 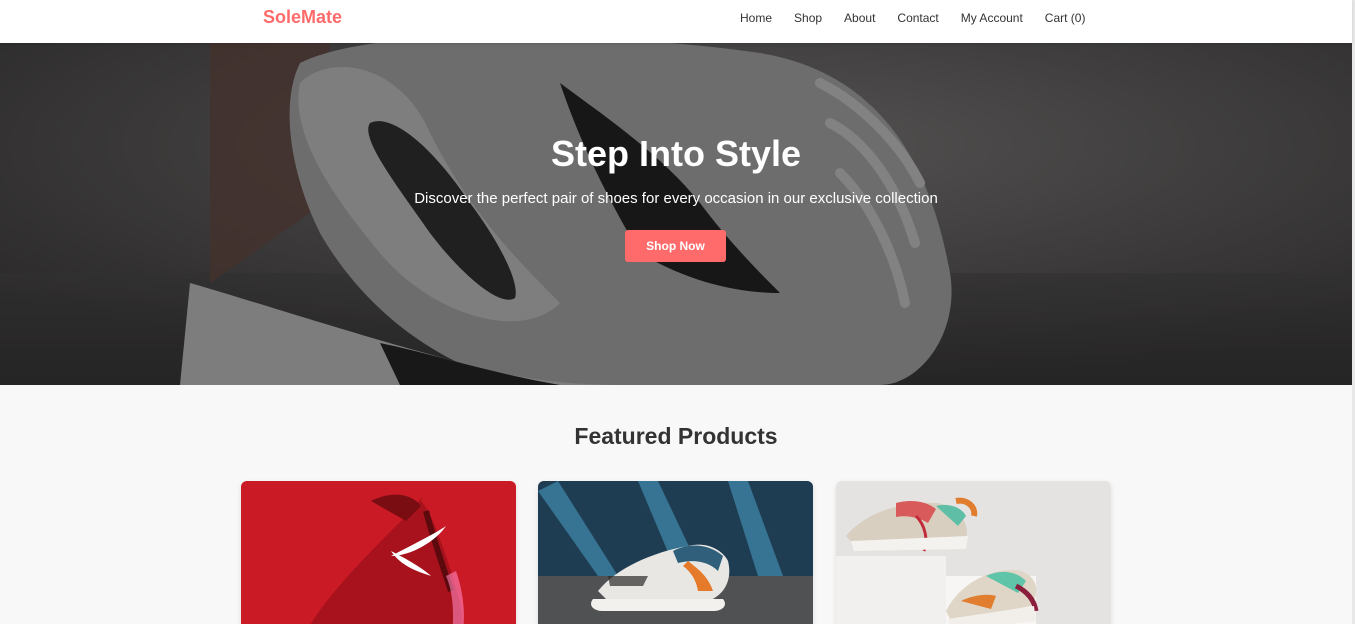 I want to click on shop-now-button: Shop Now, so click(x=675, y=246).